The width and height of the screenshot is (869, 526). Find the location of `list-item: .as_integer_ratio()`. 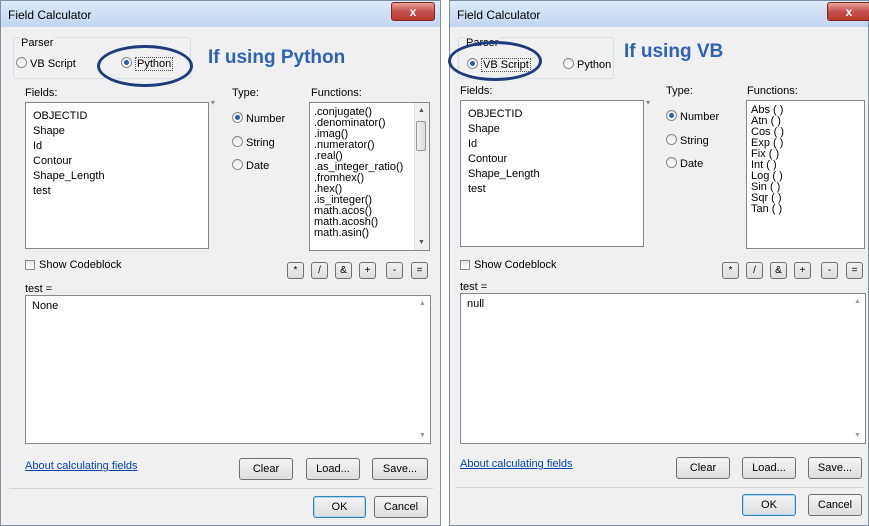

list-item: .as_integer_ratio() is located at coordinates (358, 167).